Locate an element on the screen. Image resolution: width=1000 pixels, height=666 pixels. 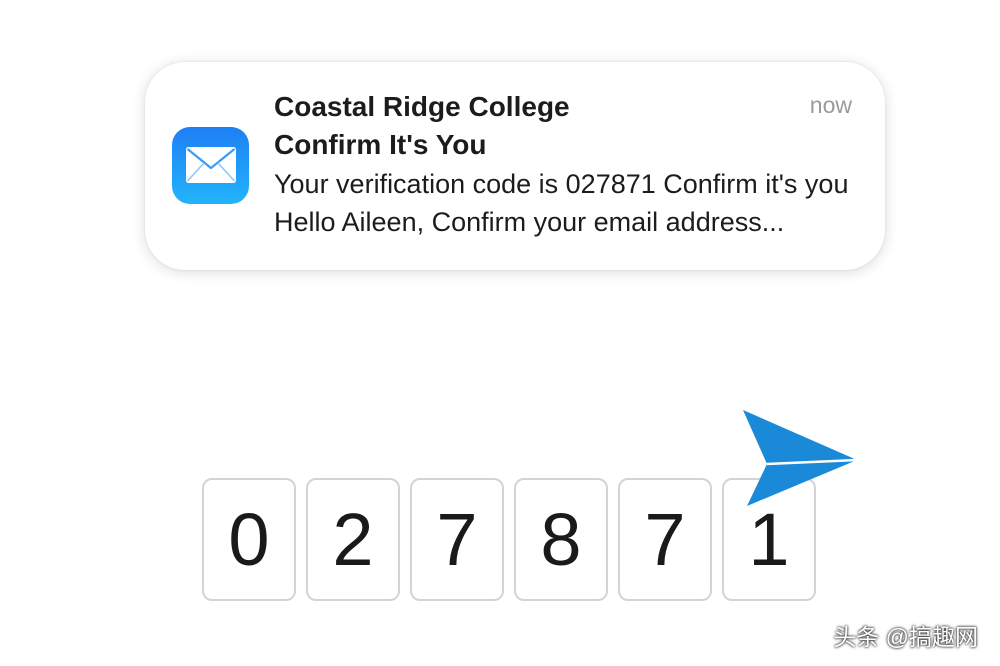
code-digit-5: 7 is located at coordinates (665, 539).